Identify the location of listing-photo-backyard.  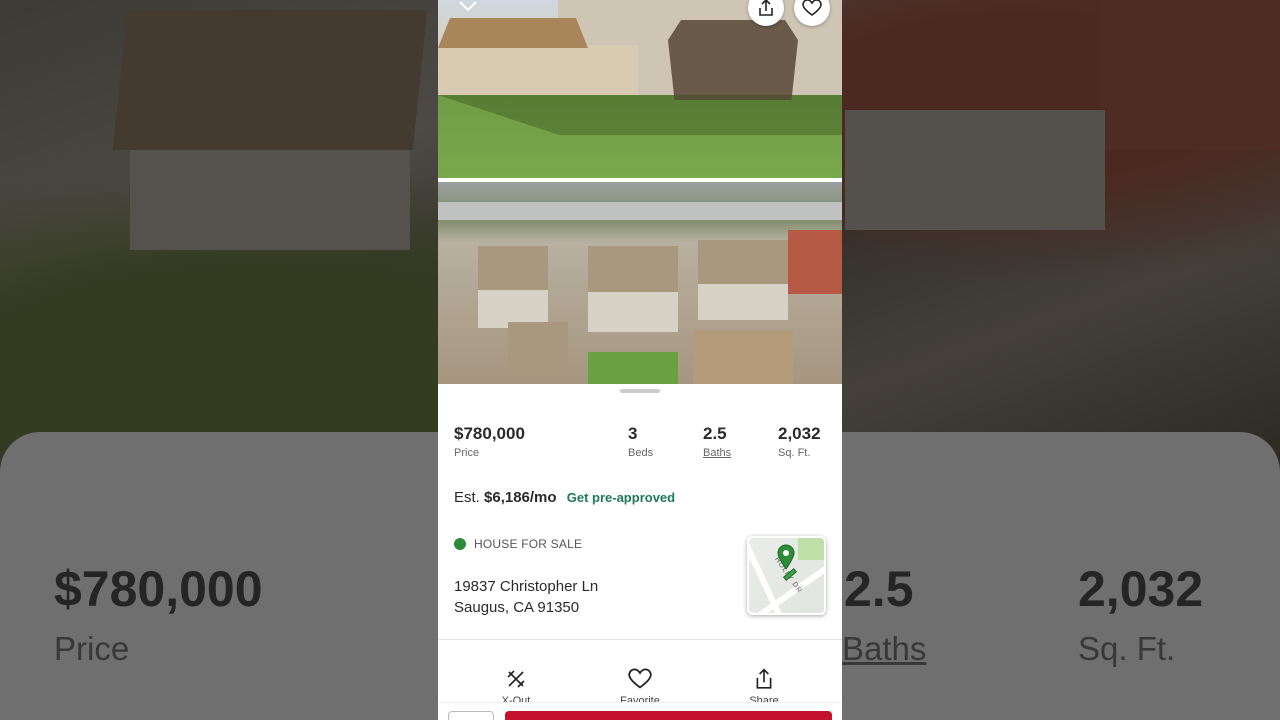
(640, 89).